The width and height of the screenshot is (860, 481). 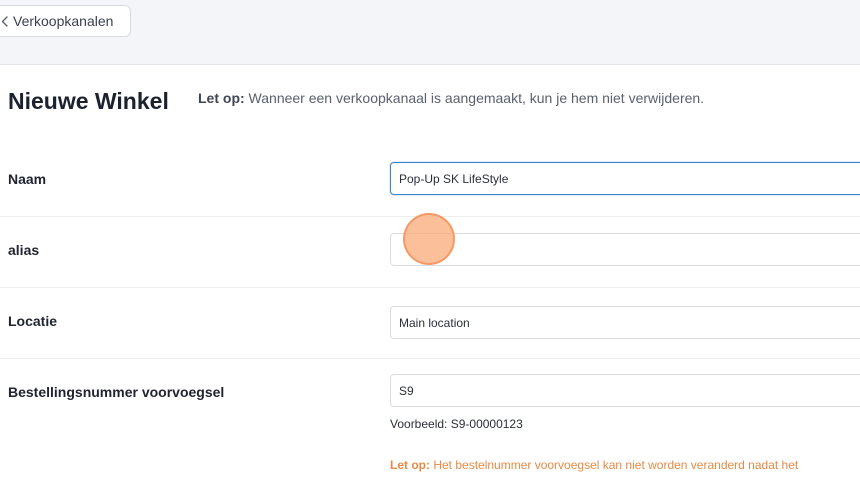 What do you see at coordinates (27, 179) in the screenshot?
I see `naam-label: Naam` at bounding box center [27, 179].